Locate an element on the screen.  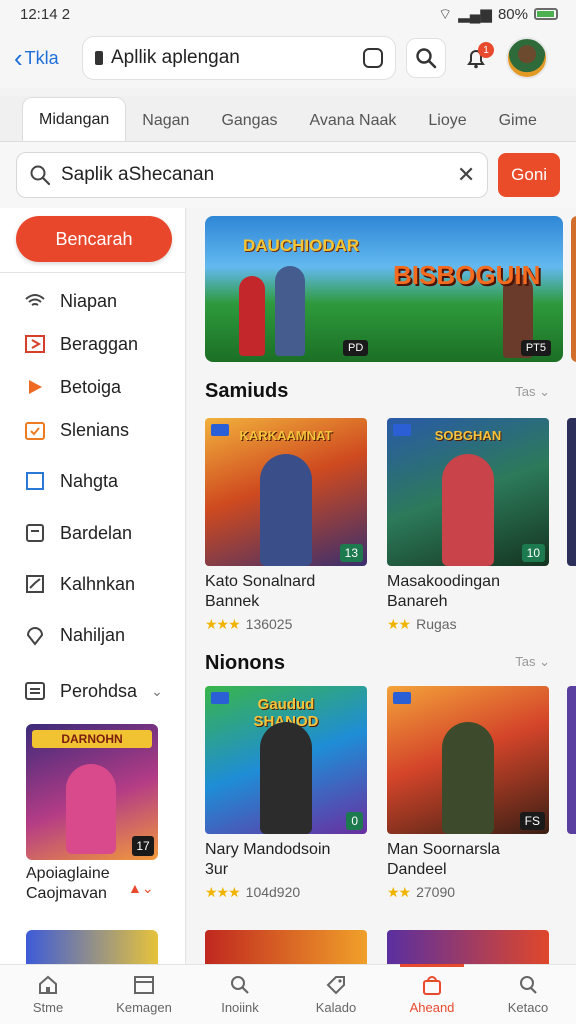
chevron-down-icon: ⌄ is located at coordinates (157, 691).